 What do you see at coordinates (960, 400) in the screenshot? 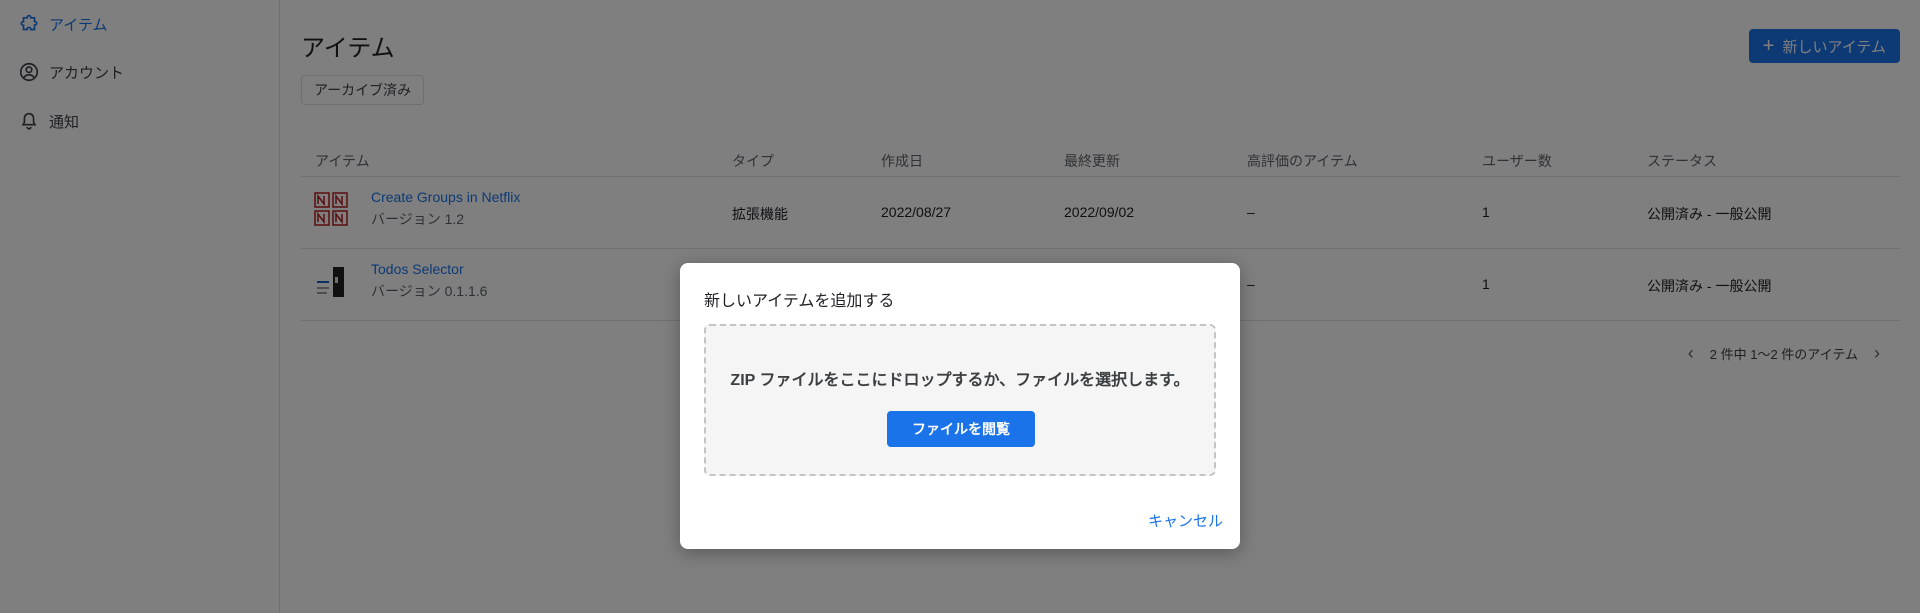
I see `zip-dropzone: ZIP ファイルをここにドロップするか、ファイルを選択します。 ファイルを閲覧` at bounding box center [960, 400].